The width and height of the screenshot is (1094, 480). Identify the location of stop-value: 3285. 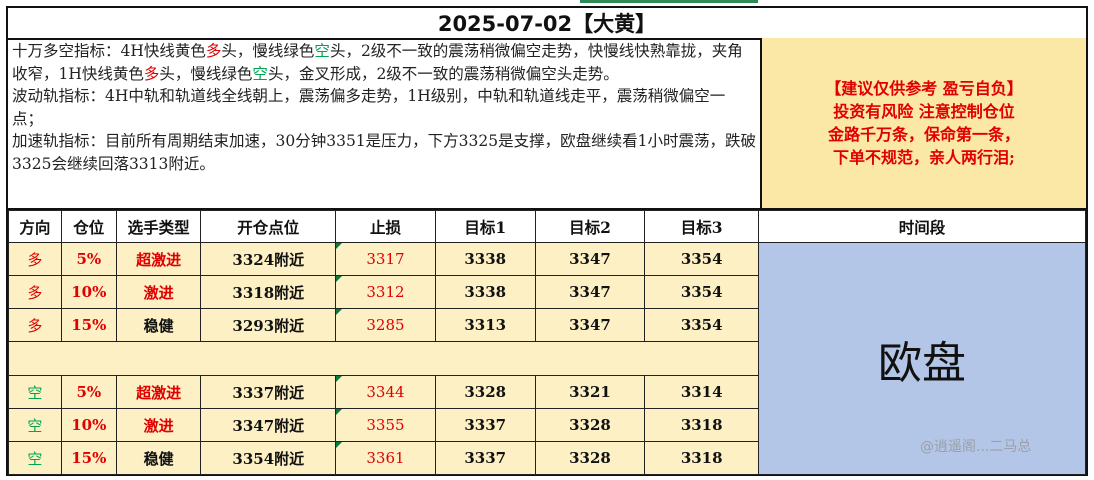
(385, 325).